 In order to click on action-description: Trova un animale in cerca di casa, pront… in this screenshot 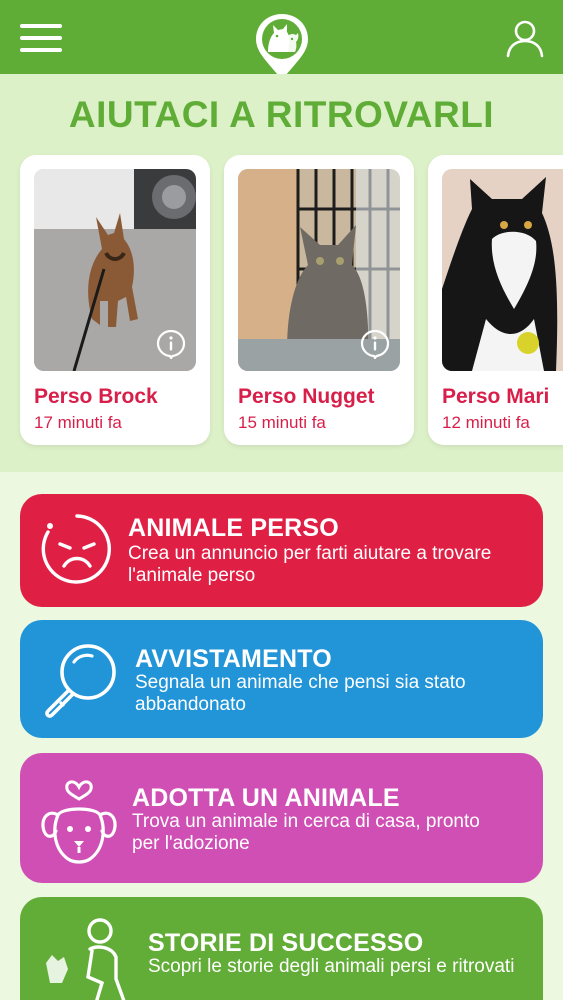, I will do `click(306, 832)`.